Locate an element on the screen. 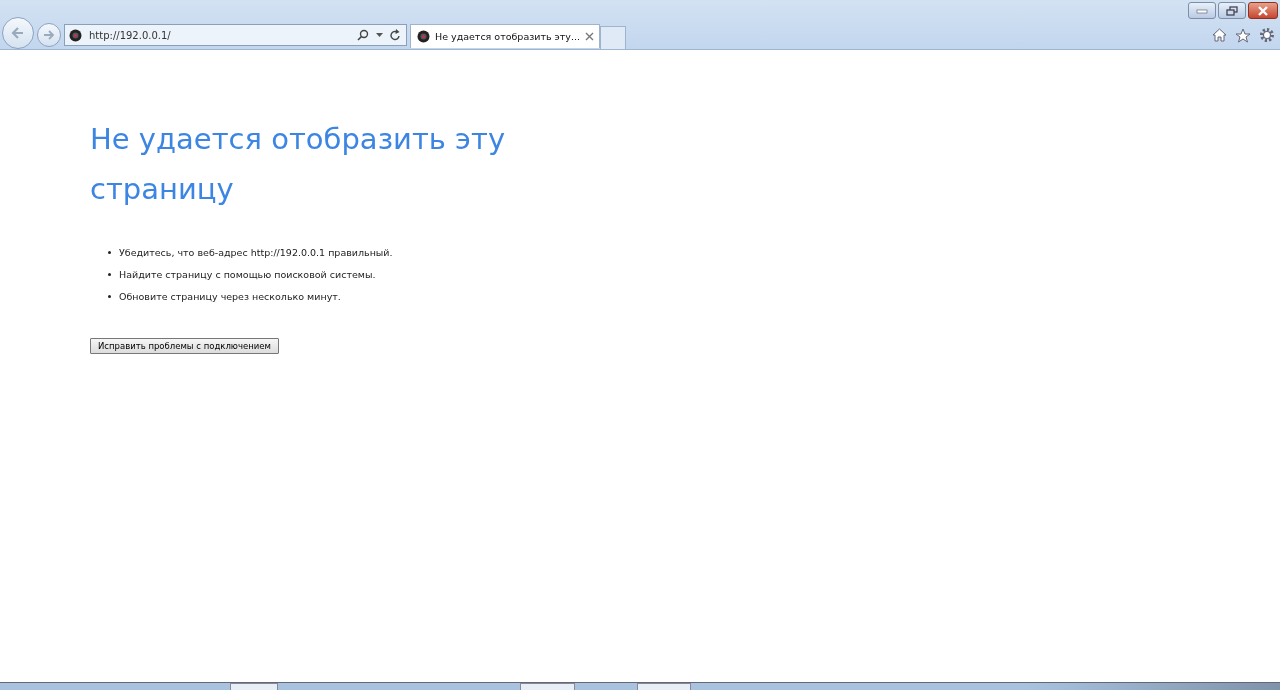 The height and width of the screenshot is (690, 1280). fix-connection-button: Исправить проблемы с подключением is located at coordinates (184, 346).